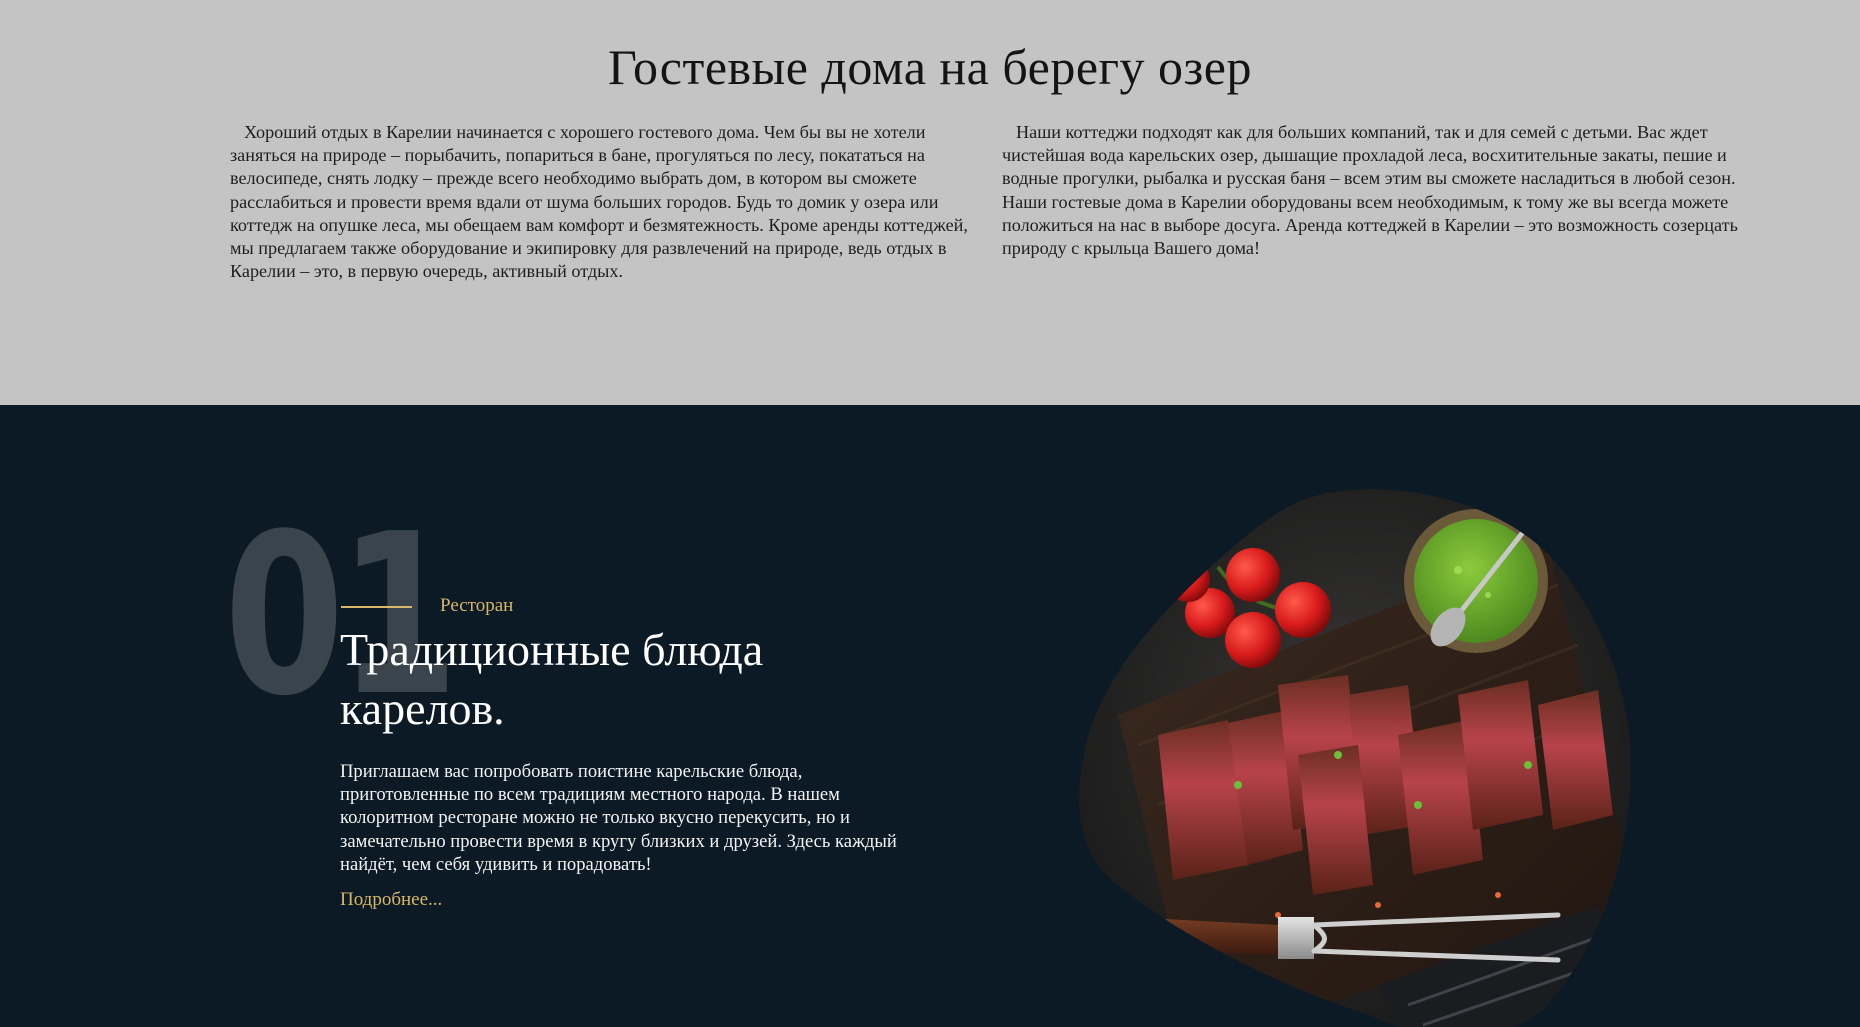  I want to click on section-title: Гостевые дома на берегу озер, so click(930, 67).